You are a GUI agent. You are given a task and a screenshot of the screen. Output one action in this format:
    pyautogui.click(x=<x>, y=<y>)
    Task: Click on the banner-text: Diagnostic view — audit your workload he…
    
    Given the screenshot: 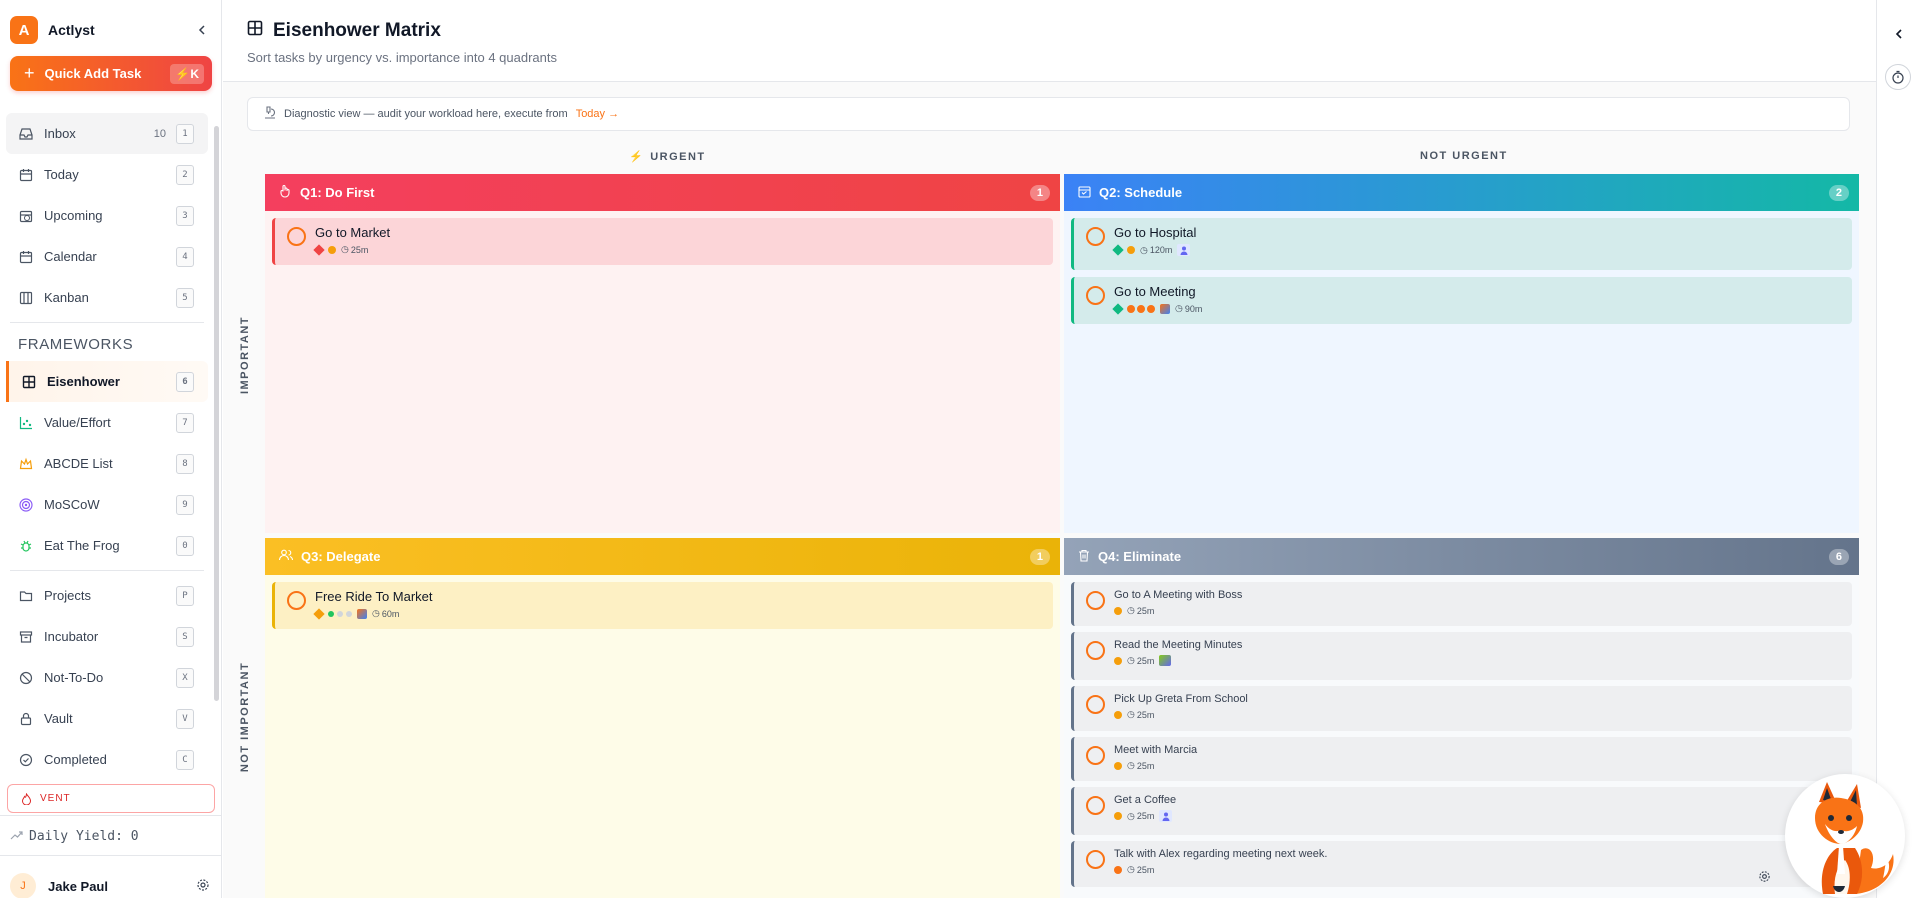 What is the action you would take?
    pyautogui.click(x=426, y=114)
    